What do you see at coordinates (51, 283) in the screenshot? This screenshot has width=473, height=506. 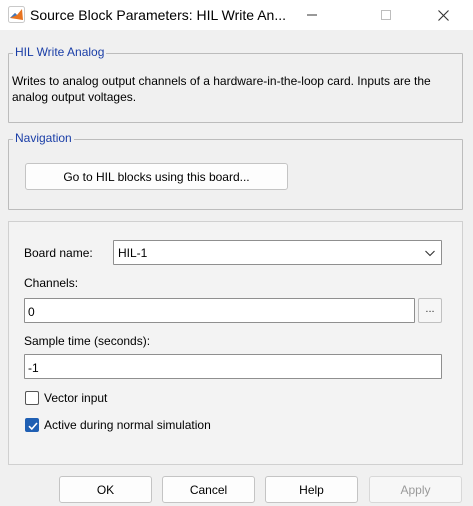 I see `channels-label: Channels:` at bounding box center [51, 283].